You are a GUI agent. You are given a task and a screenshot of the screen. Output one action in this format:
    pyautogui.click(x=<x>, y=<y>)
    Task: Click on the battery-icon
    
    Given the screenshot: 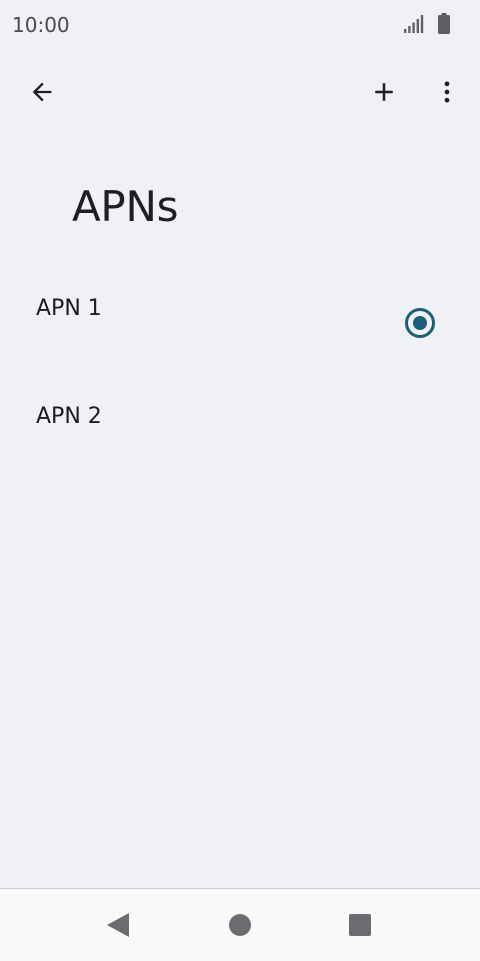 What is the action you would take?
    pyautogui.click(x=444, y=23)
    